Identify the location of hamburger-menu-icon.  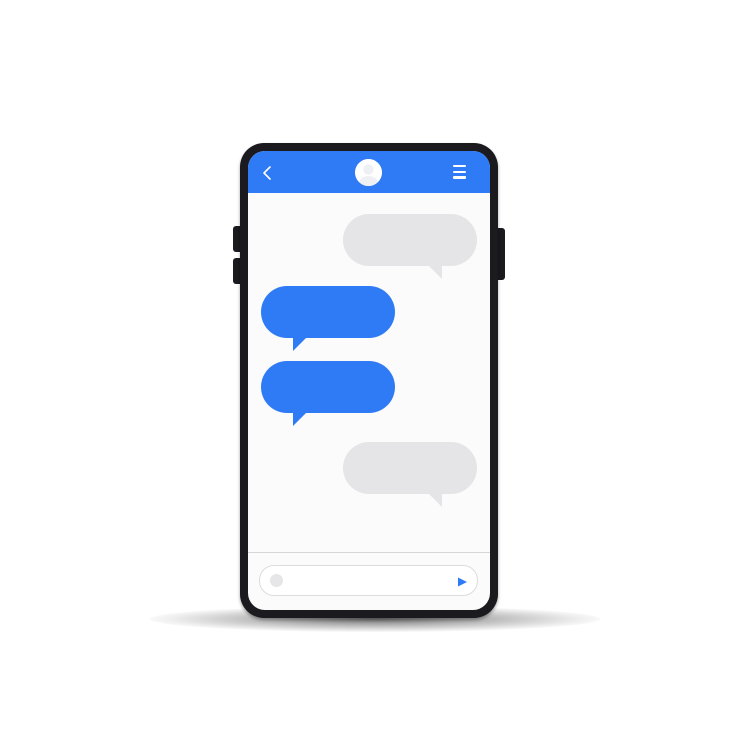
(461, 172).